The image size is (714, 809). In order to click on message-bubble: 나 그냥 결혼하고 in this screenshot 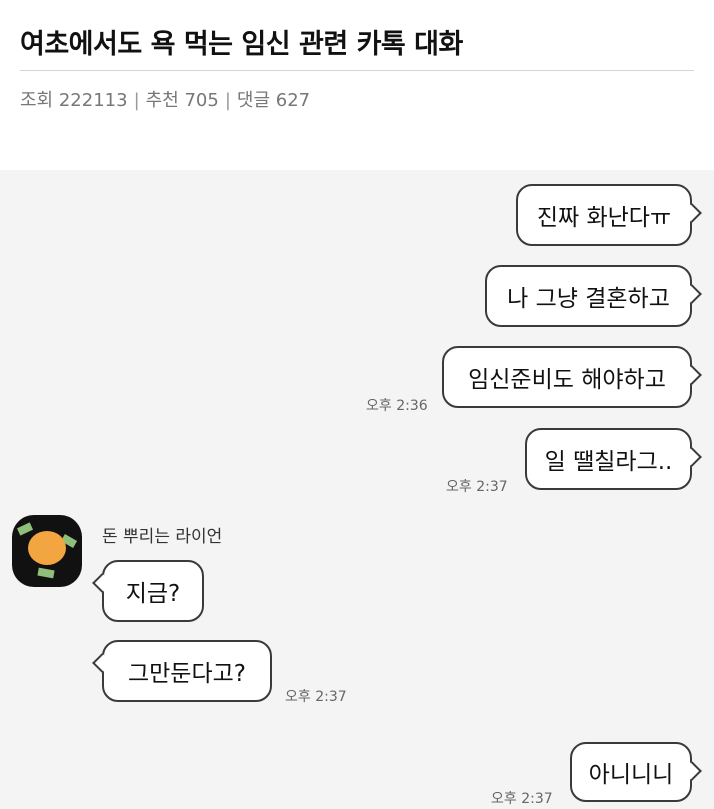, I will do `click(588, 296)`.